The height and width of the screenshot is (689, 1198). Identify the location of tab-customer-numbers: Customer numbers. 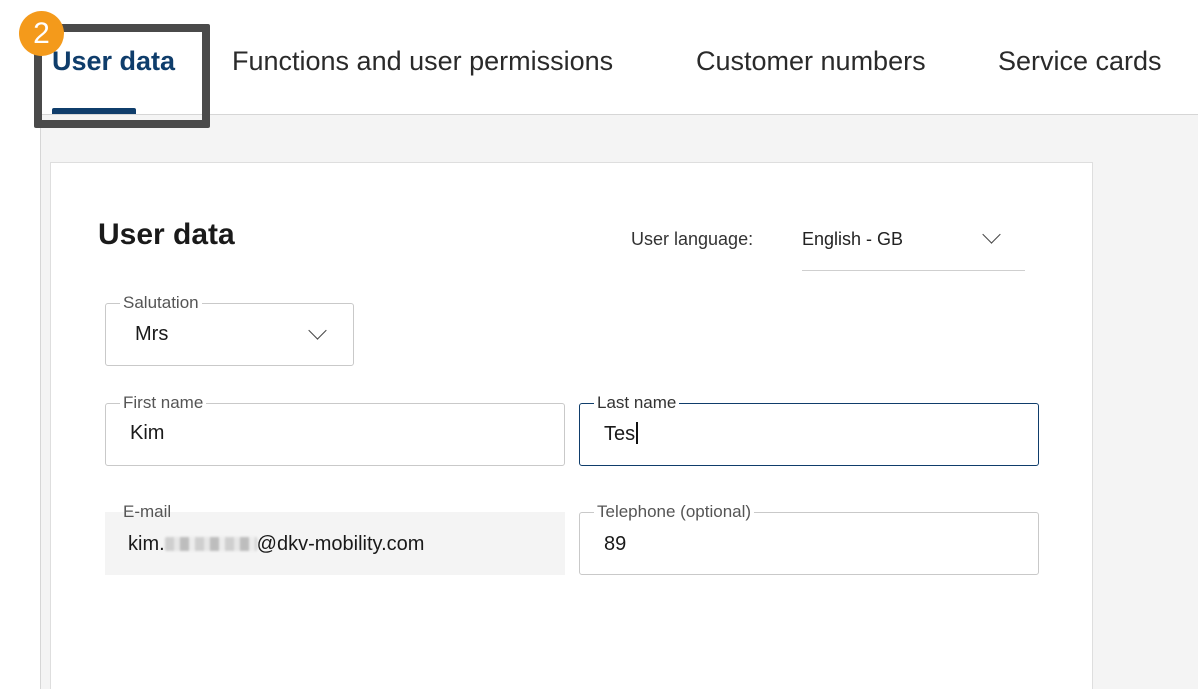
(811, 61).